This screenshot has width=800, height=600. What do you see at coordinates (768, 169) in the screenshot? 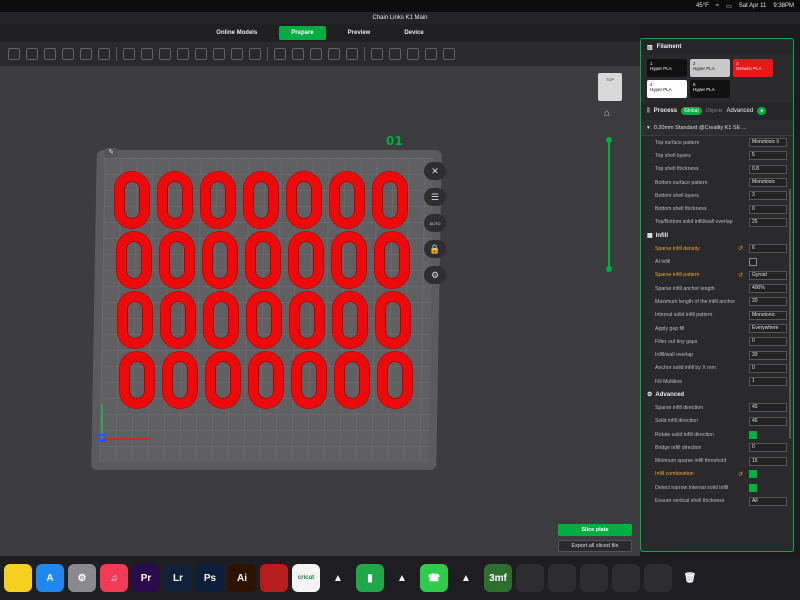
I see `setting-value-field: 0.8` at bounding box center [768, 169].